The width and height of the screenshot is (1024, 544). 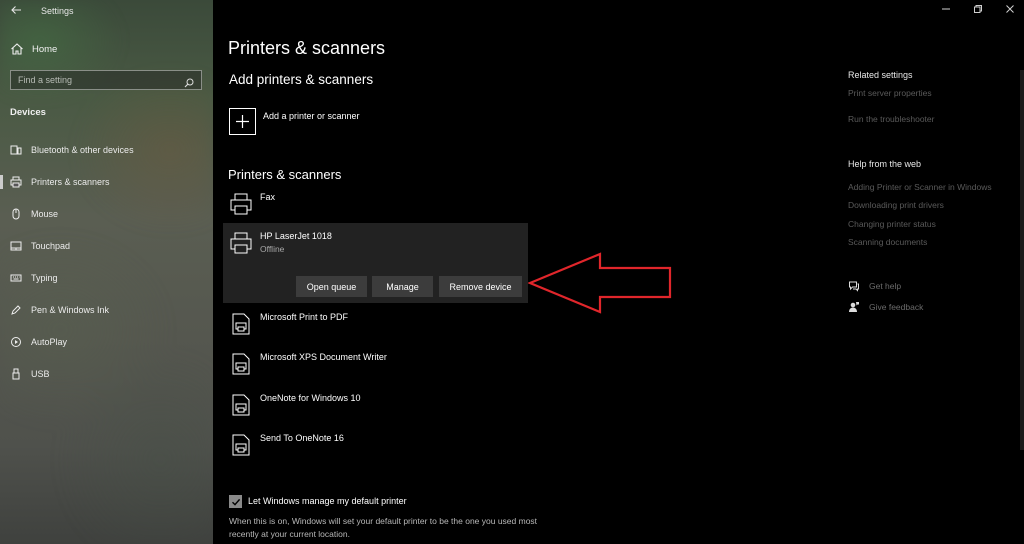 I want to click on app-title: Settings, so click(x=57, y=11).